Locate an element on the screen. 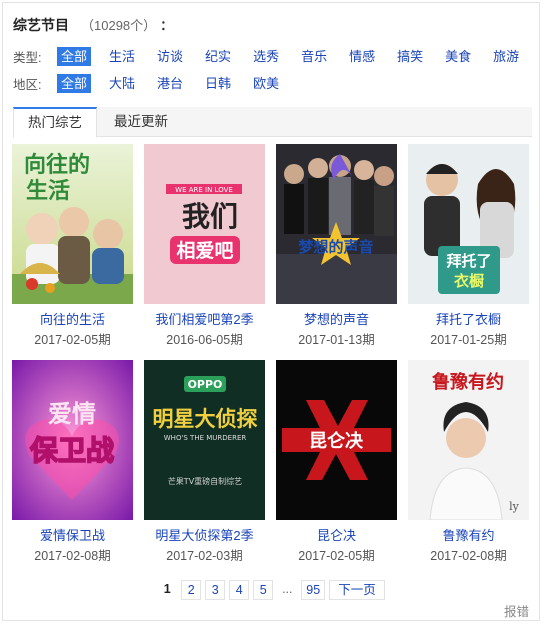  region-filter-row: 地区: 全部 大陆 港台 日韩 欧美 is located at coordinates (155, 83).